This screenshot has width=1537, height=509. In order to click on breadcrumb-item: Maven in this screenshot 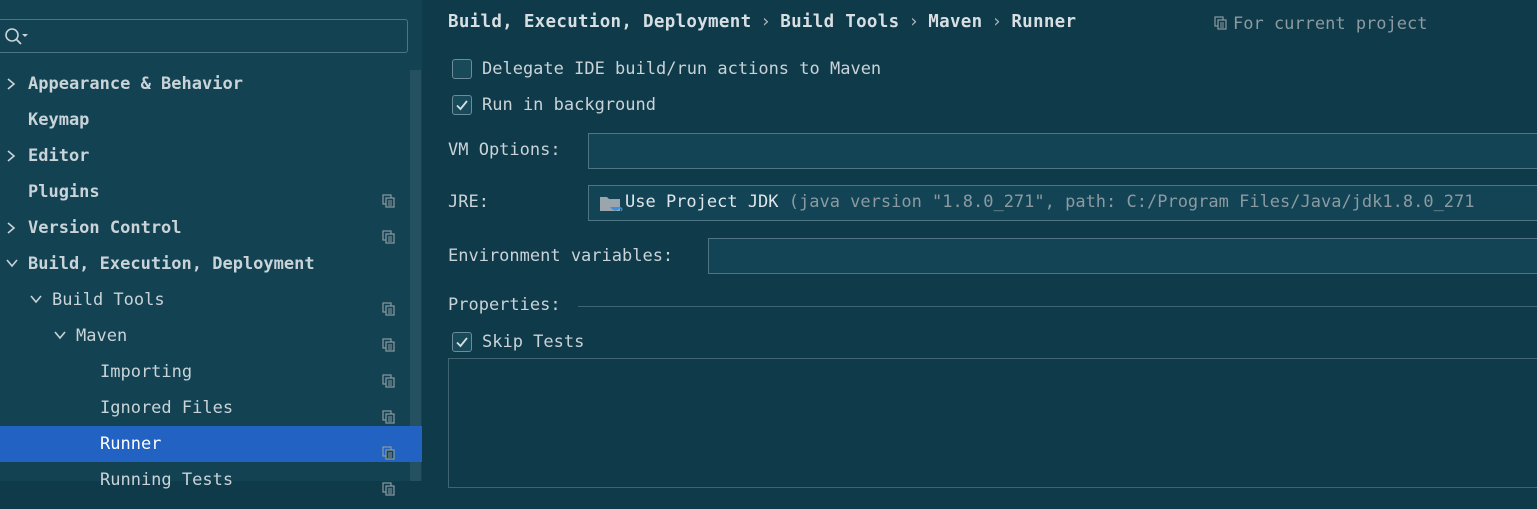, I will do `click(955, 22)`.